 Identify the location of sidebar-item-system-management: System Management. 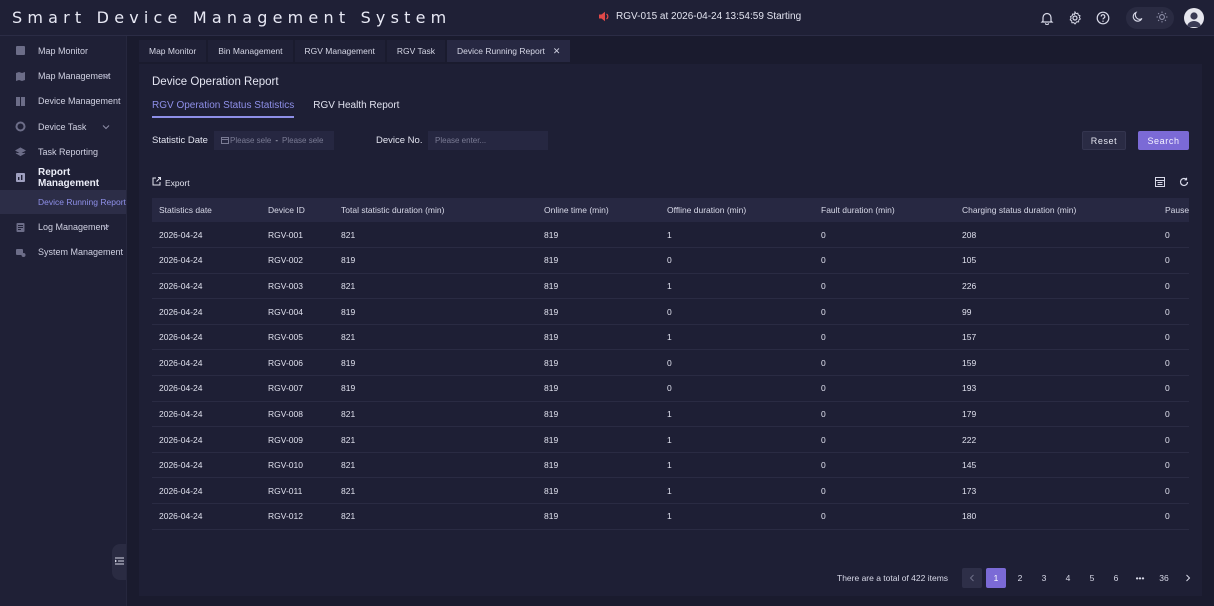
(63, 252).